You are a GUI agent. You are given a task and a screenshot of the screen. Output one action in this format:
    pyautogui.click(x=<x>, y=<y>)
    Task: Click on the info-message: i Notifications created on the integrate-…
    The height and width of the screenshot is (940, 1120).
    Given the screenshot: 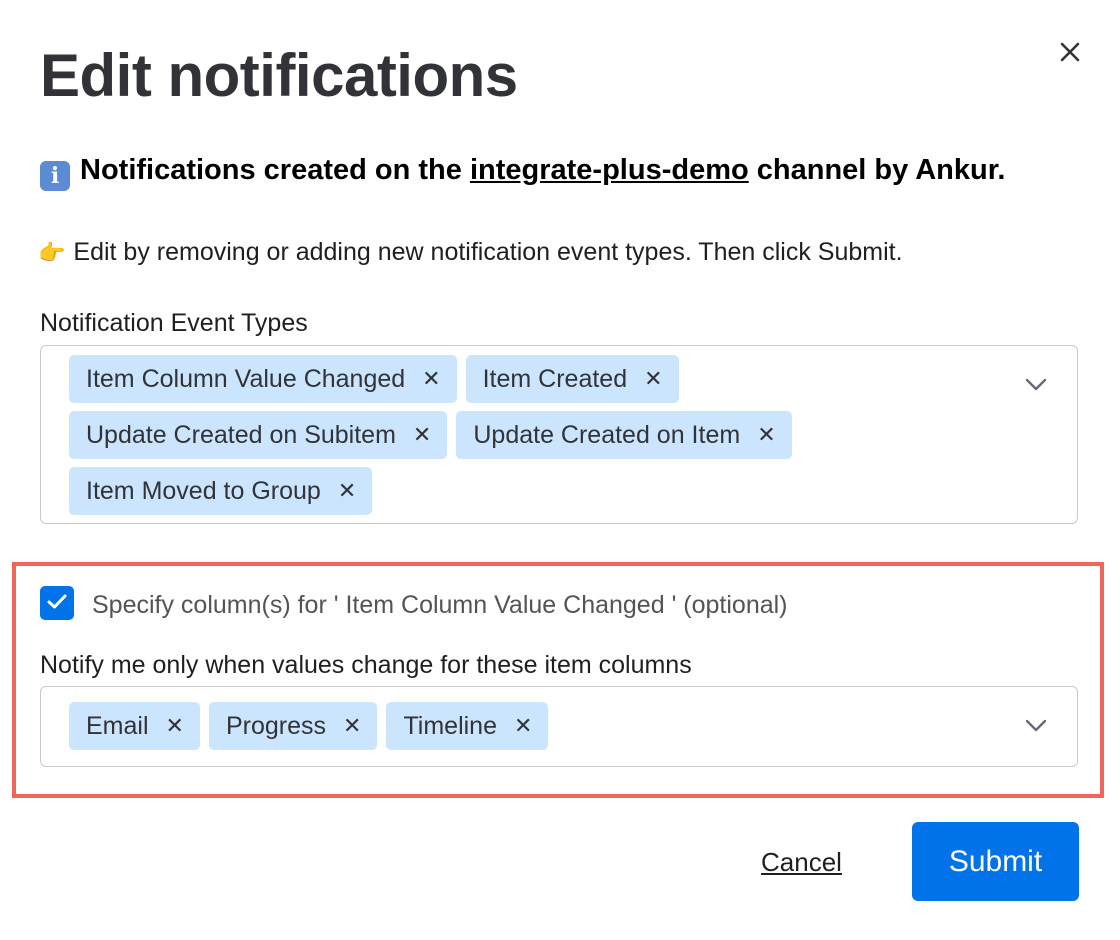 What is the action you would take?
    pyautogui.click(x=522, y=170)
    